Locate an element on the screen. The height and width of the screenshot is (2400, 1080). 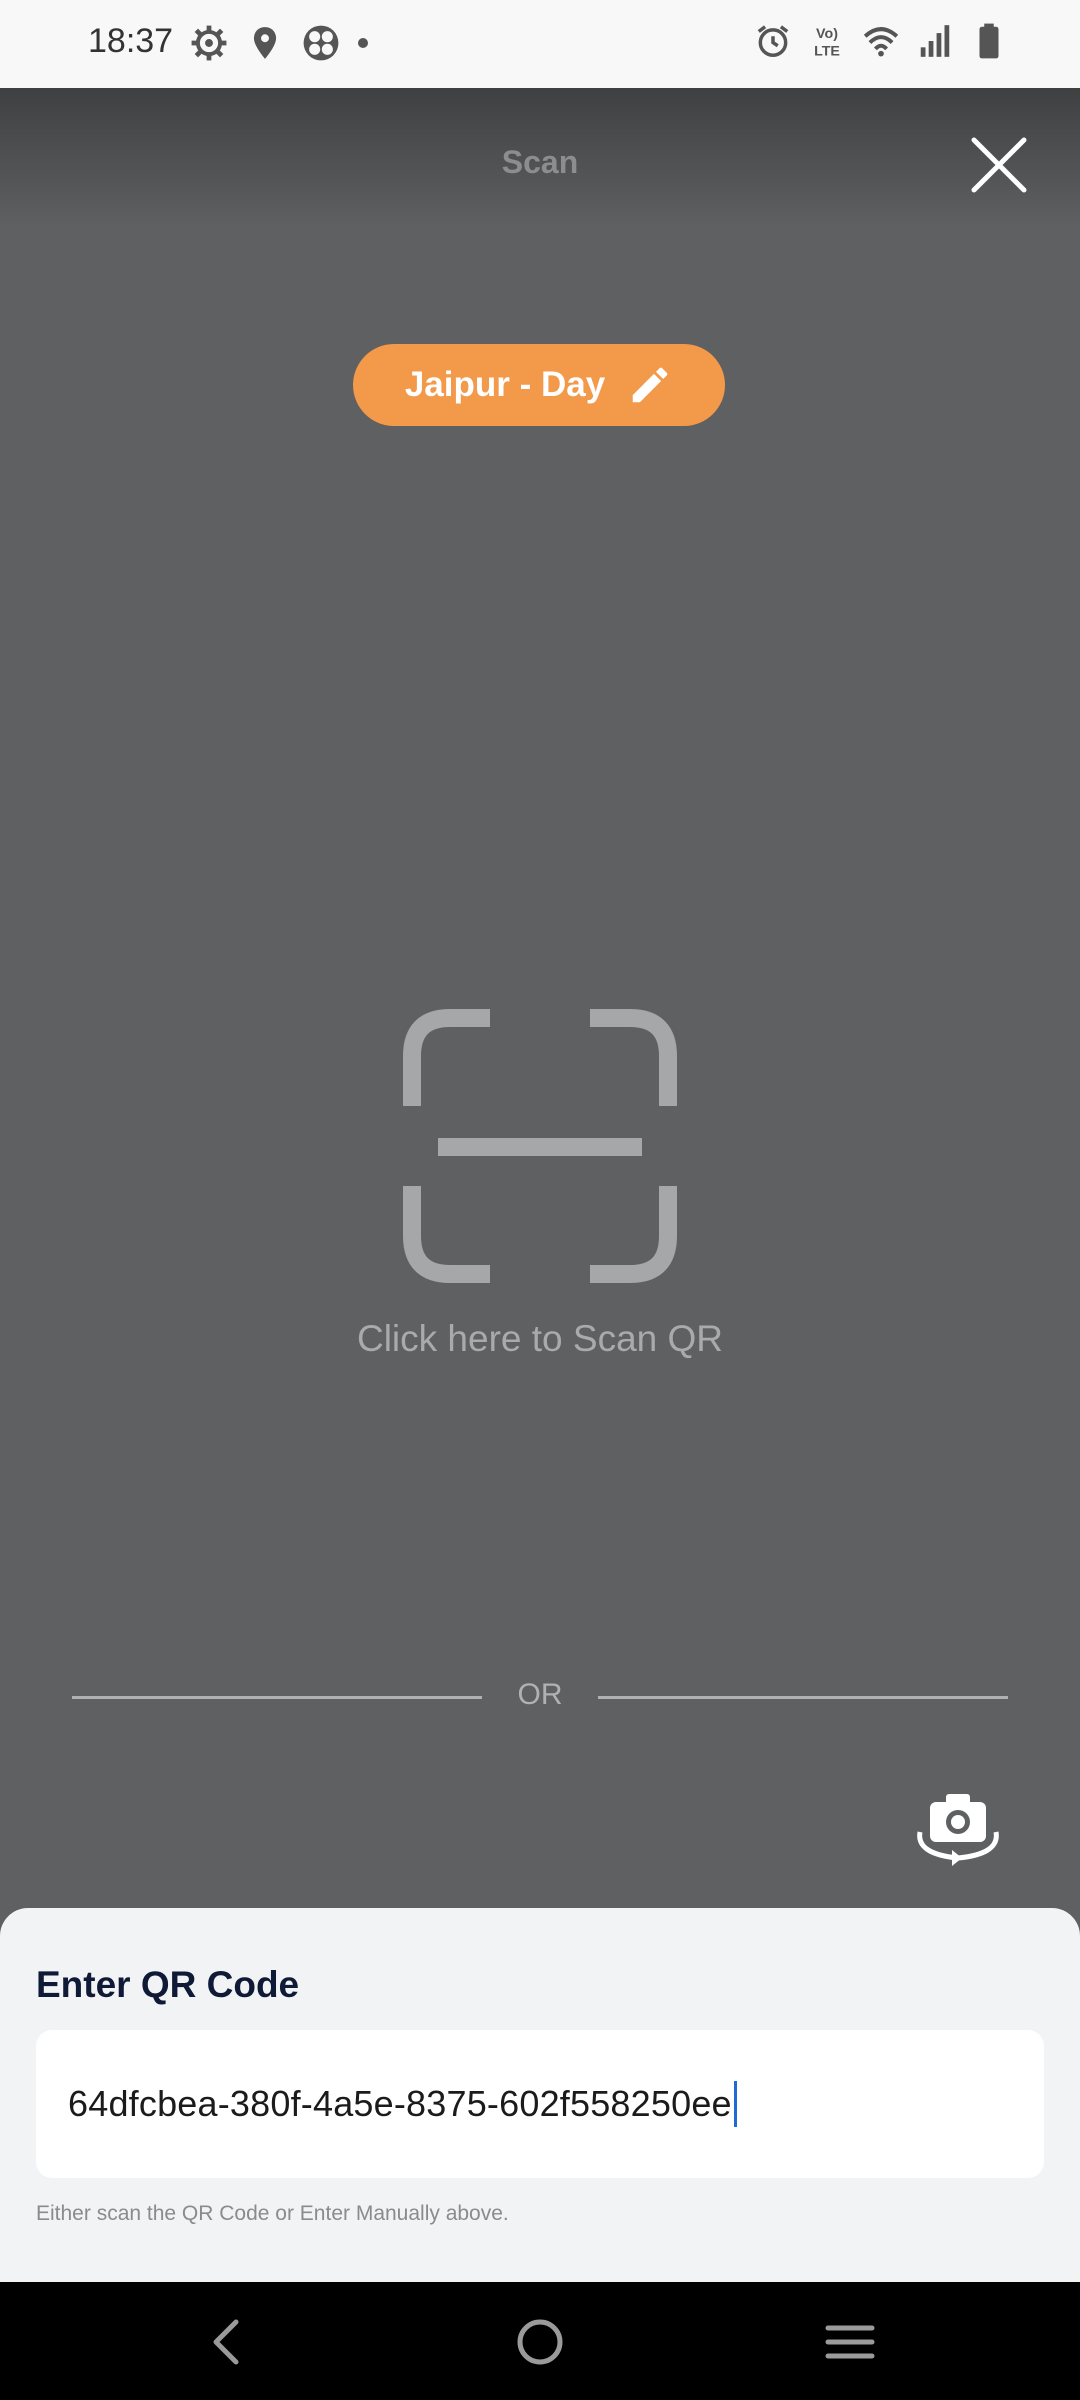
divider-line-right is located at coordinates (803, 1697).